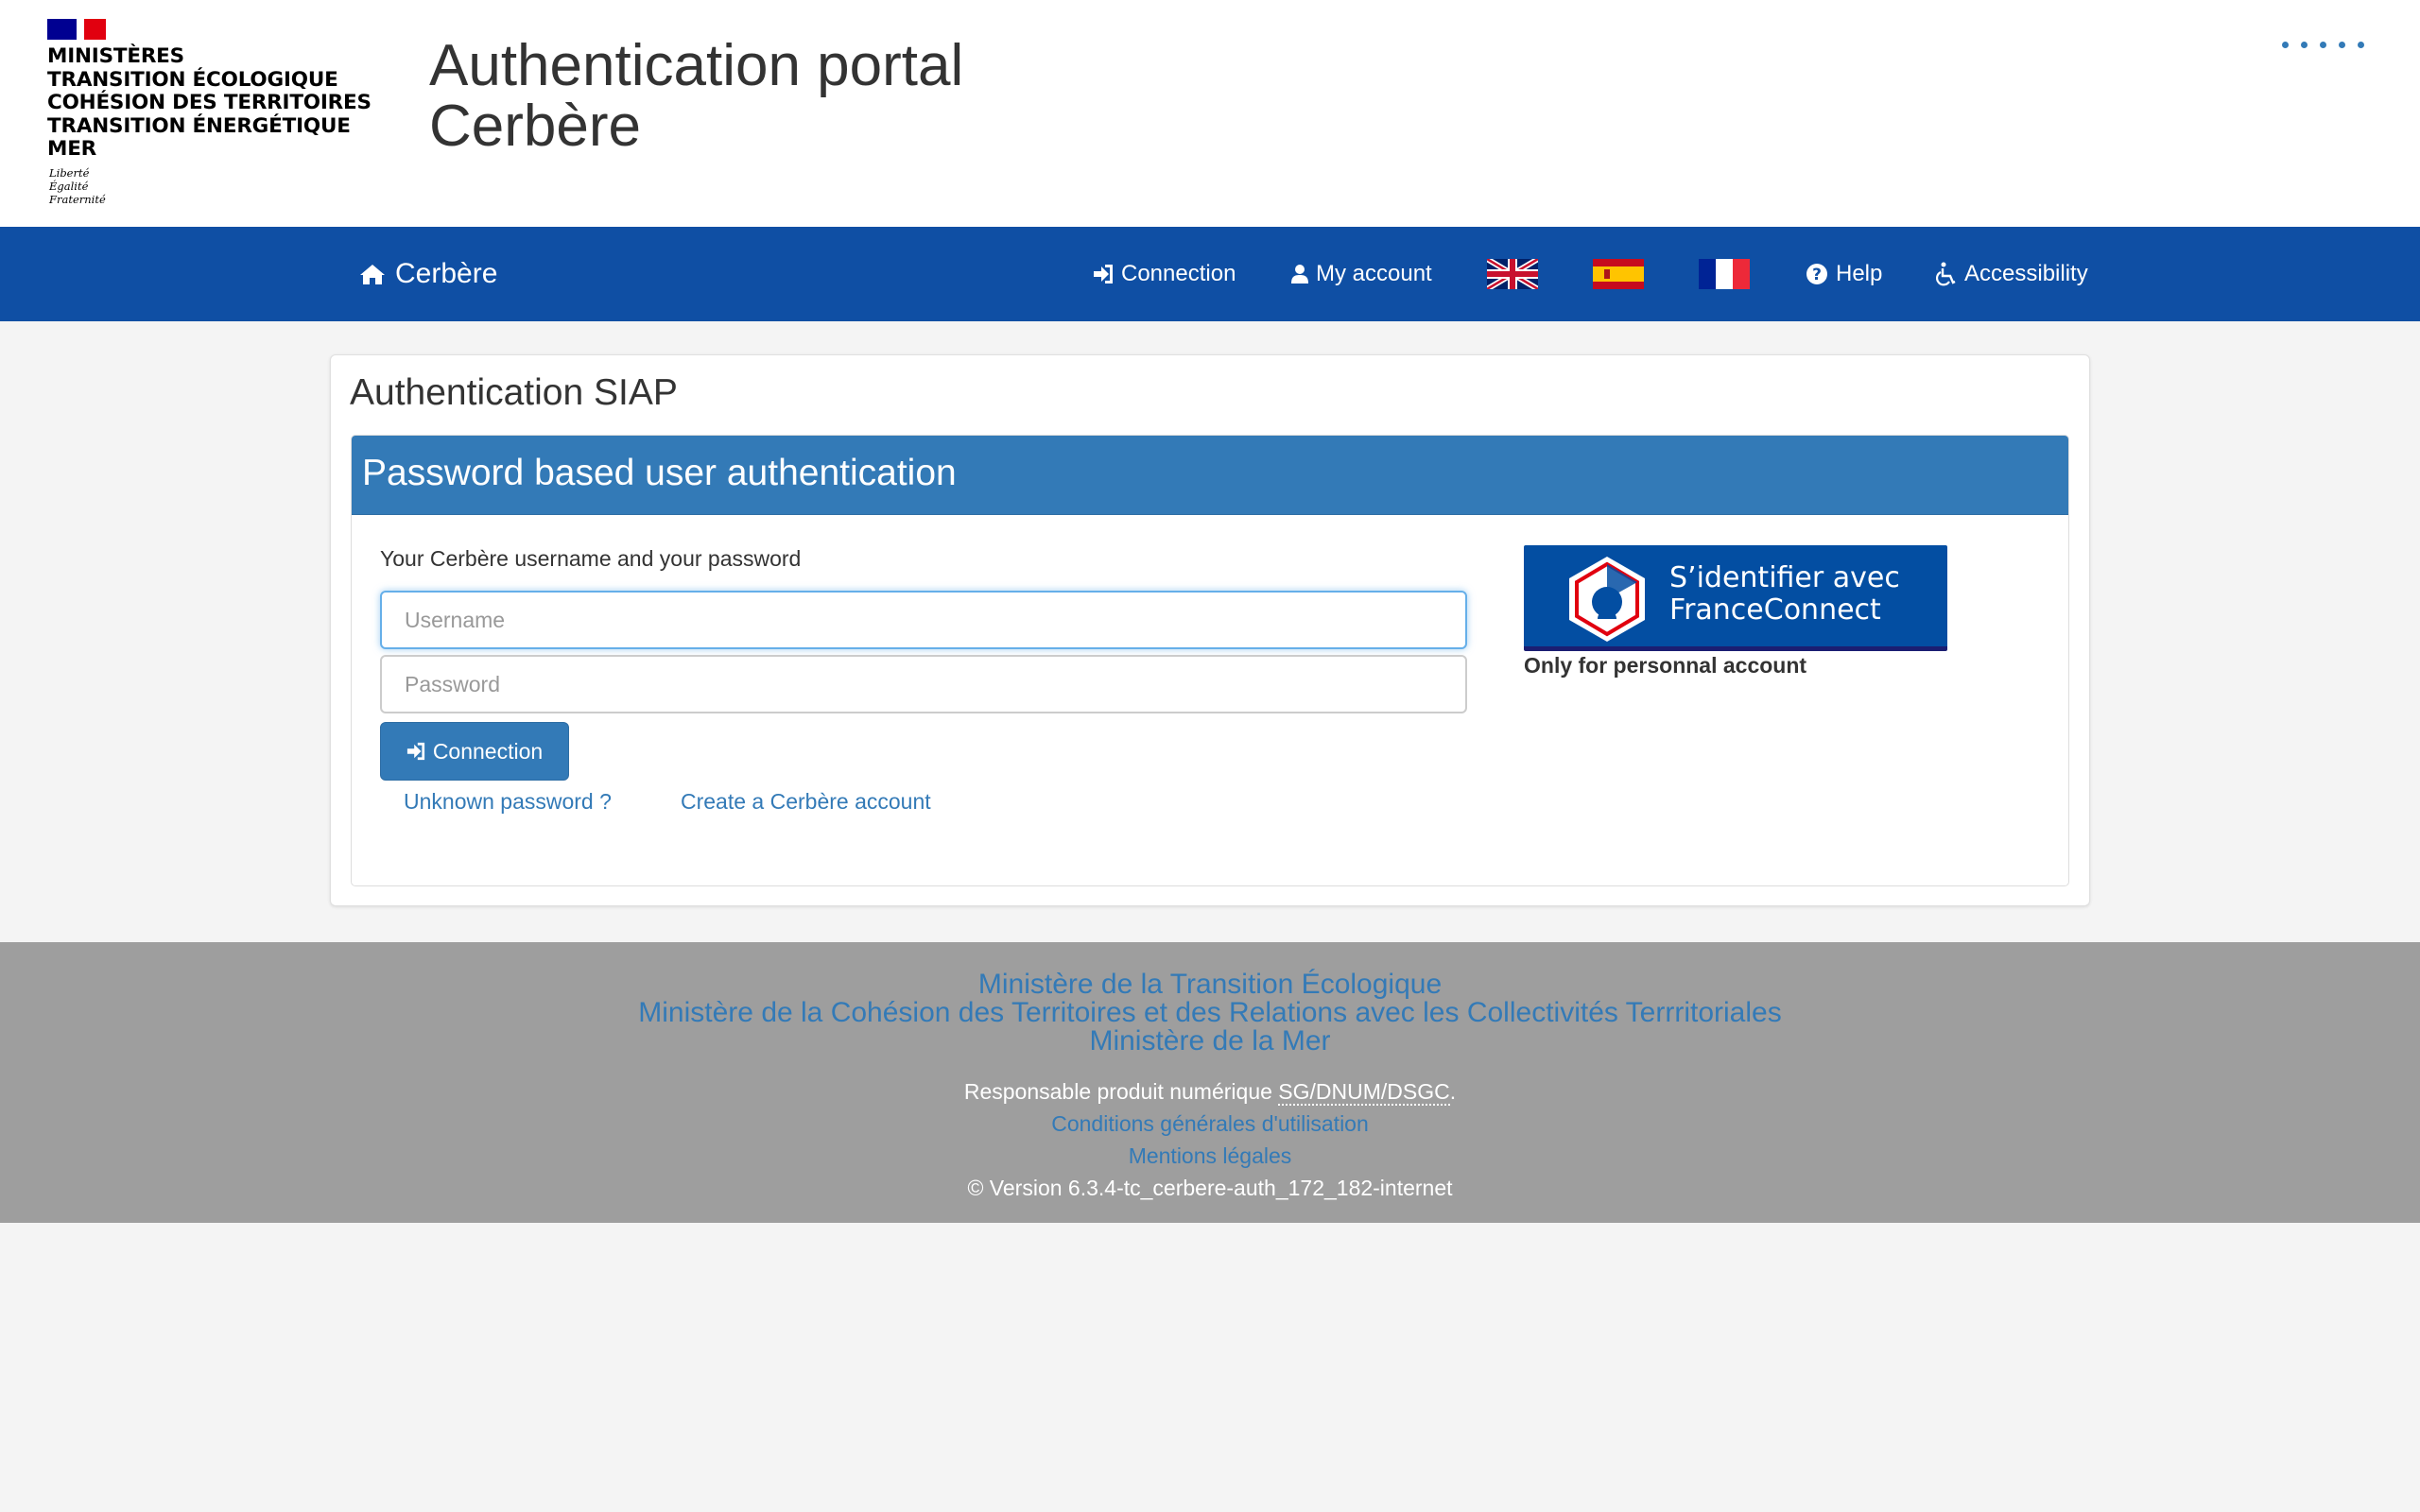 The width and height of the screenshot is (2420, 1512). Describe the element at coordinates (1618, 274) in the screenshot. I see `spanish-flag-icon` at that location.